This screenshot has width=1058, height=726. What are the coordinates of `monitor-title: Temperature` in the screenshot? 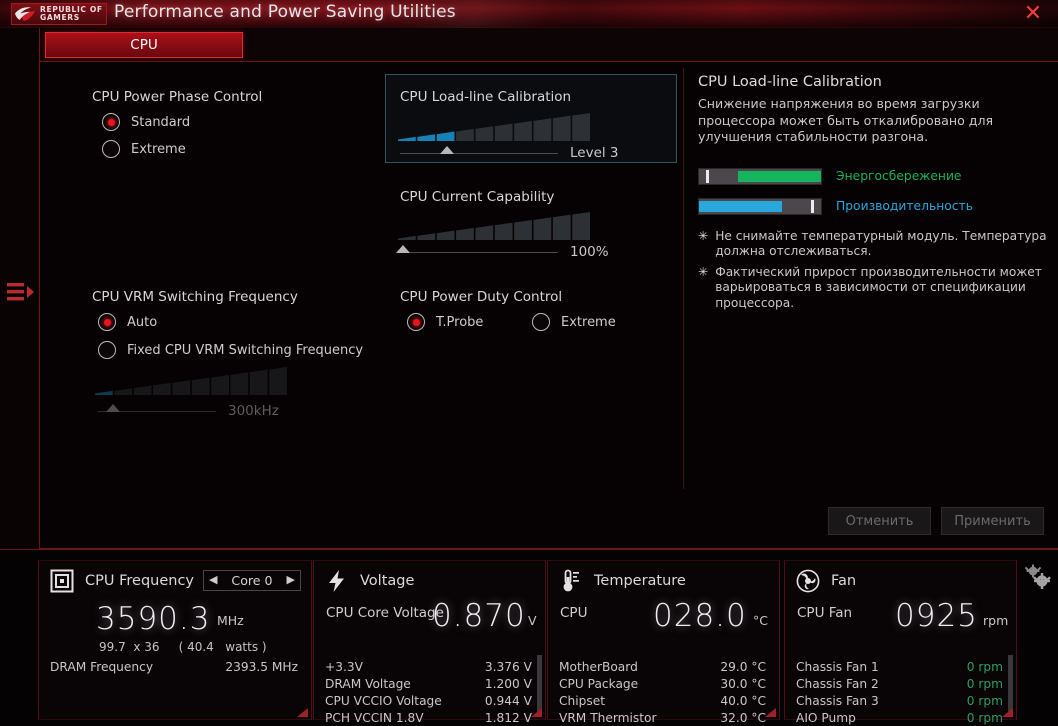 It's located at (640, 581).